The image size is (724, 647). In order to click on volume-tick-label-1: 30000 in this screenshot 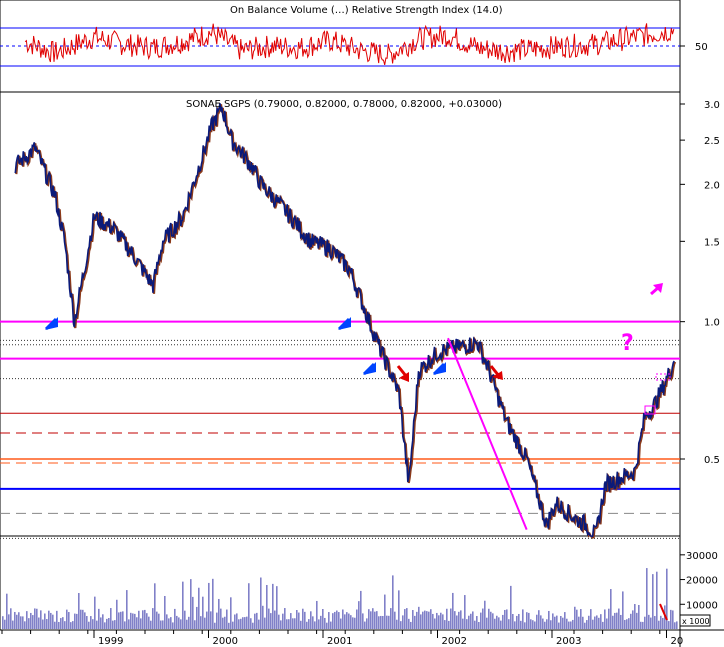, I will do `click(702, 556)`.